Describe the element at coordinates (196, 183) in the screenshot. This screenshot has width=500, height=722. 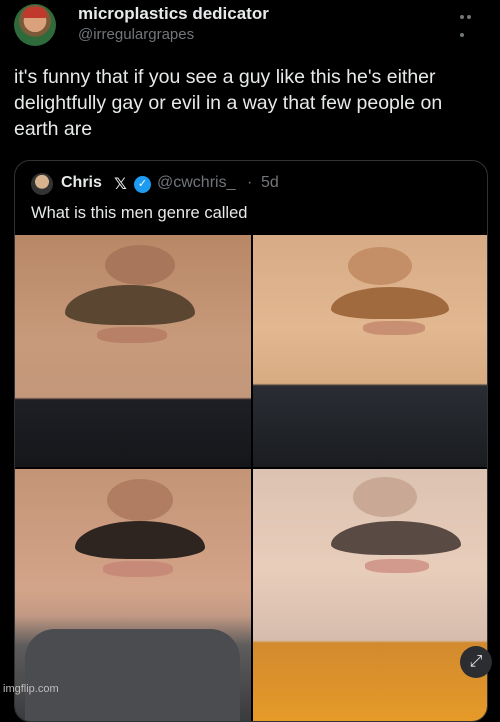
I see `quote-author-handle: @cwchris_` at that location.